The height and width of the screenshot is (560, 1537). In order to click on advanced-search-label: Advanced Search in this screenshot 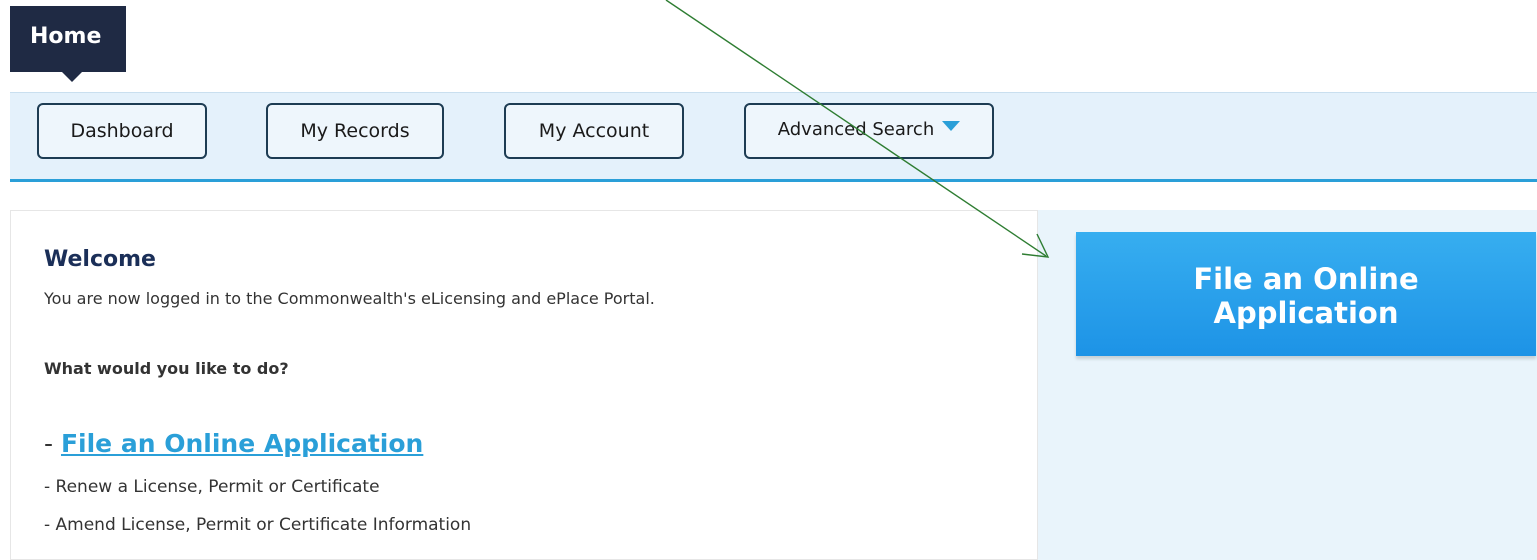, I will do `click(856, 129)`.